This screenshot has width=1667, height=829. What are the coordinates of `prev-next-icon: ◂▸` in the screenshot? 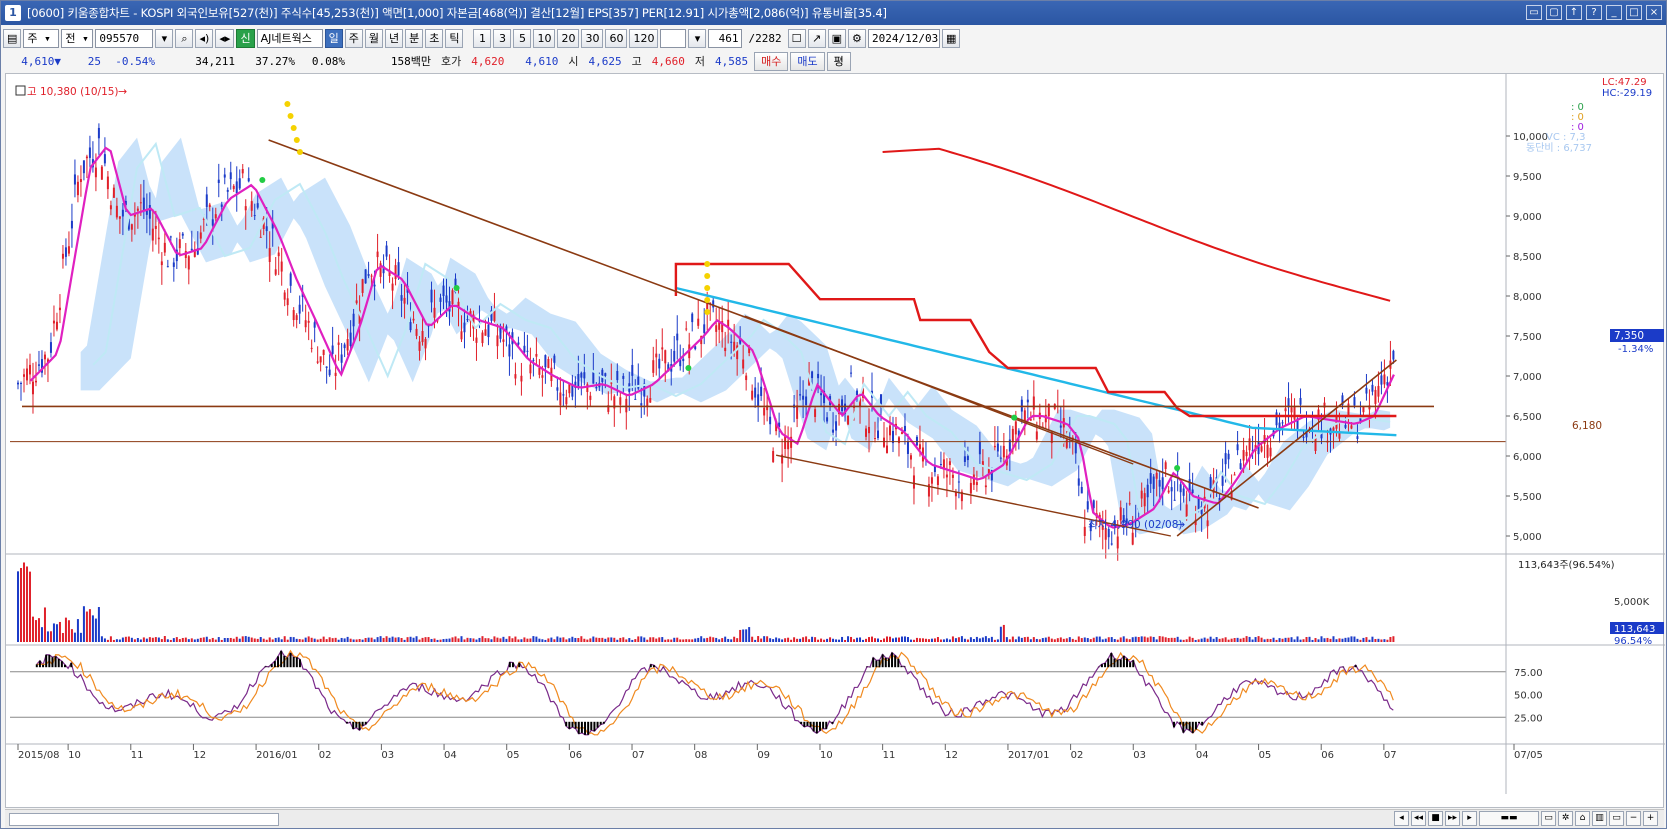 It's located at (225, 38).